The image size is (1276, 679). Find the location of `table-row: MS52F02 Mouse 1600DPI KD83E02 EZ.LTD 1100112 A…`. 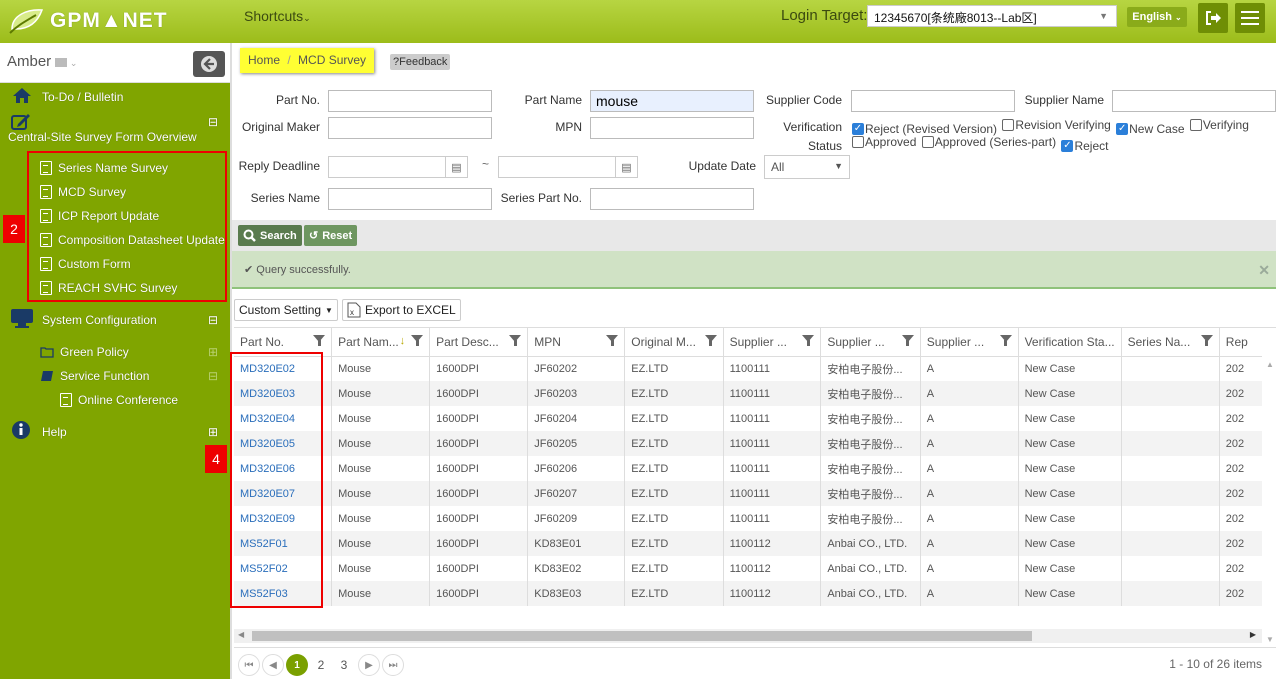

table-row: MS52F02 Mouse 1600DPI KD83E02 EZ.LTD 1100112 A… is located at coordinates (755, 568).